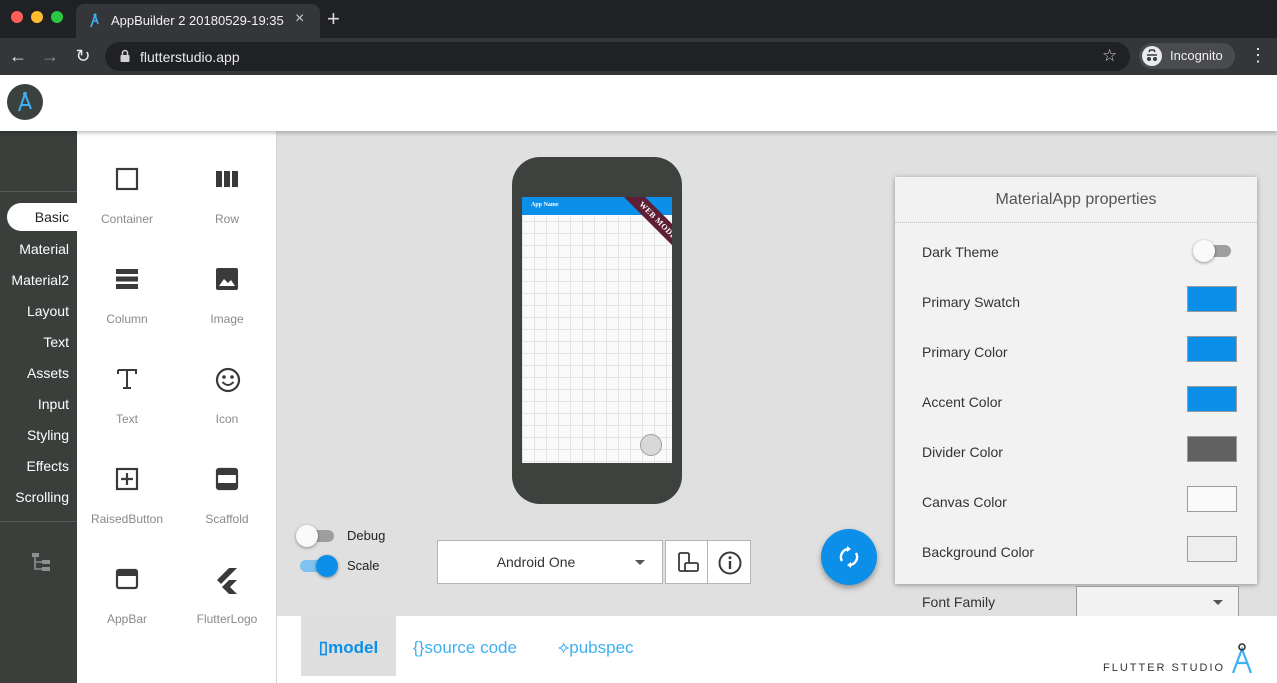 The image size is (1277, 683). Describe the element at coordinates (1258, 55) in the screenshot. I see `browser-menu-icon: ⋮` at that location.